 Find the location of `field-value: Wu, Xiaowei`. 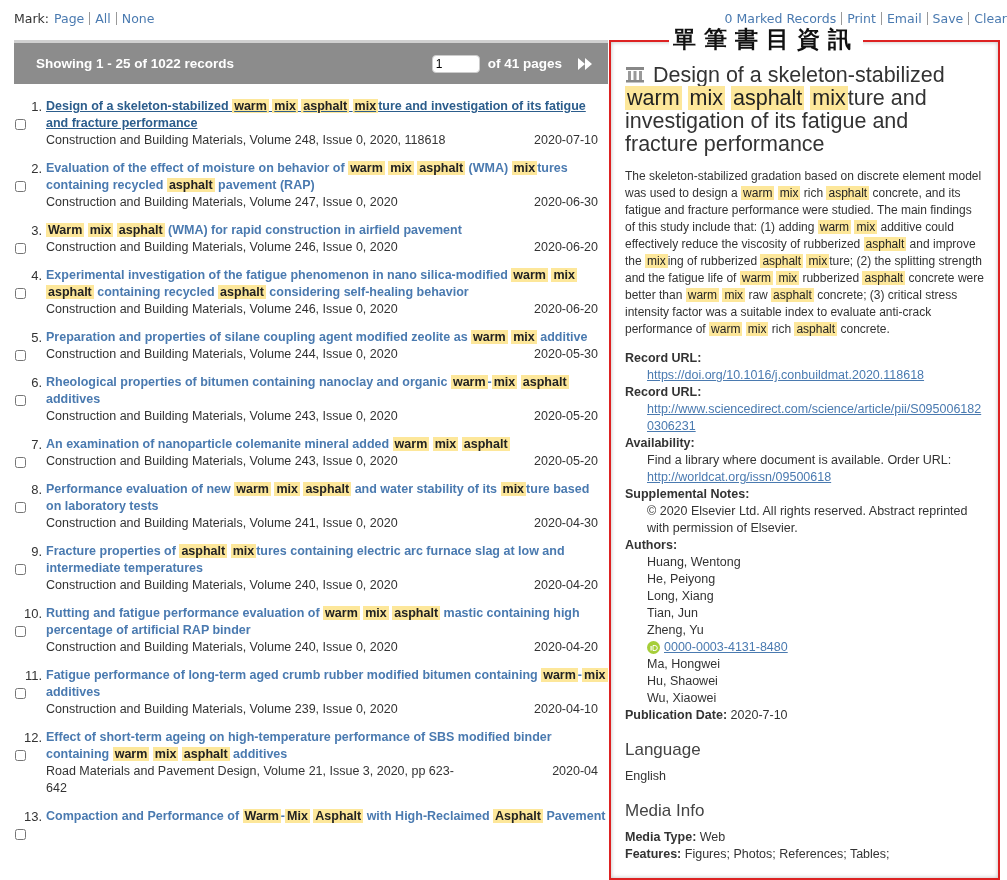

field-value: Wu, Xiaowei is located at coordinates (682, 698).